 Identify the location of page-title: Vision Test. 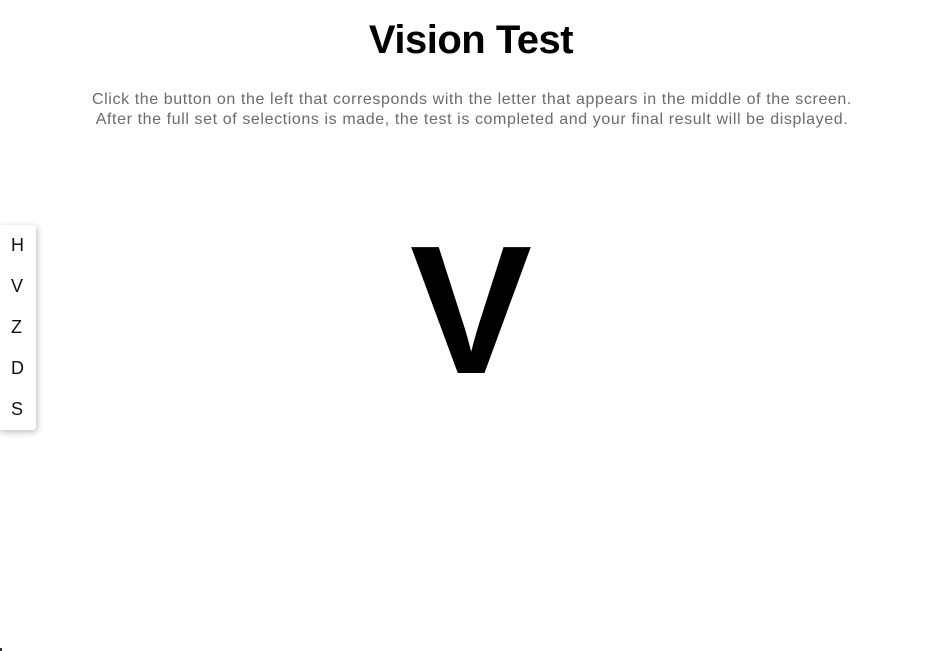
(471, 40).